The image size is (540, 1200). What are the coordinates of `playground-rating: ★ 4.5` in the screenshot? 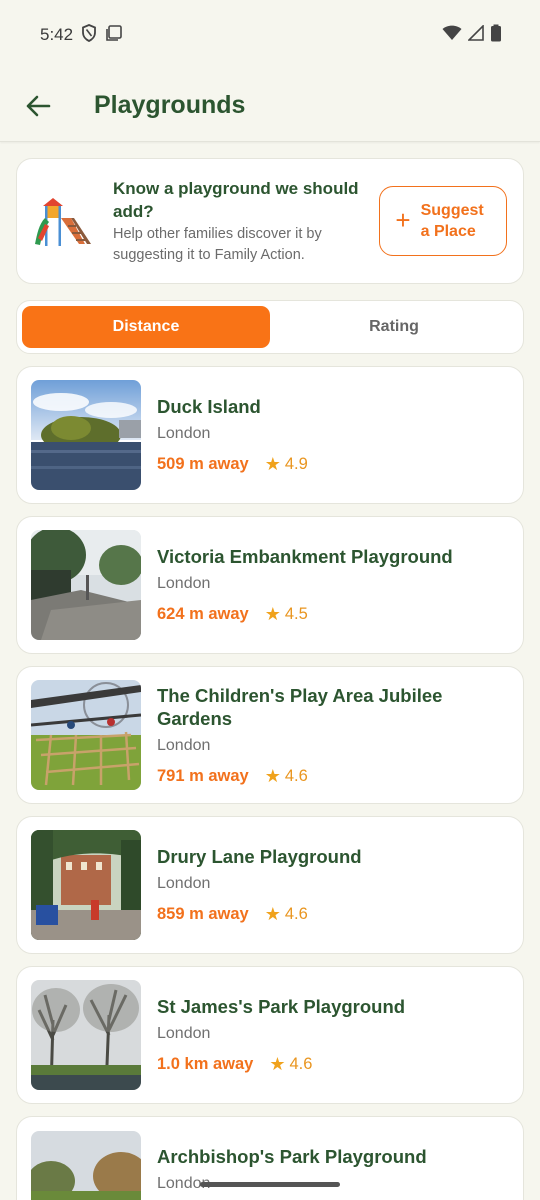 It's located at (286, 614).